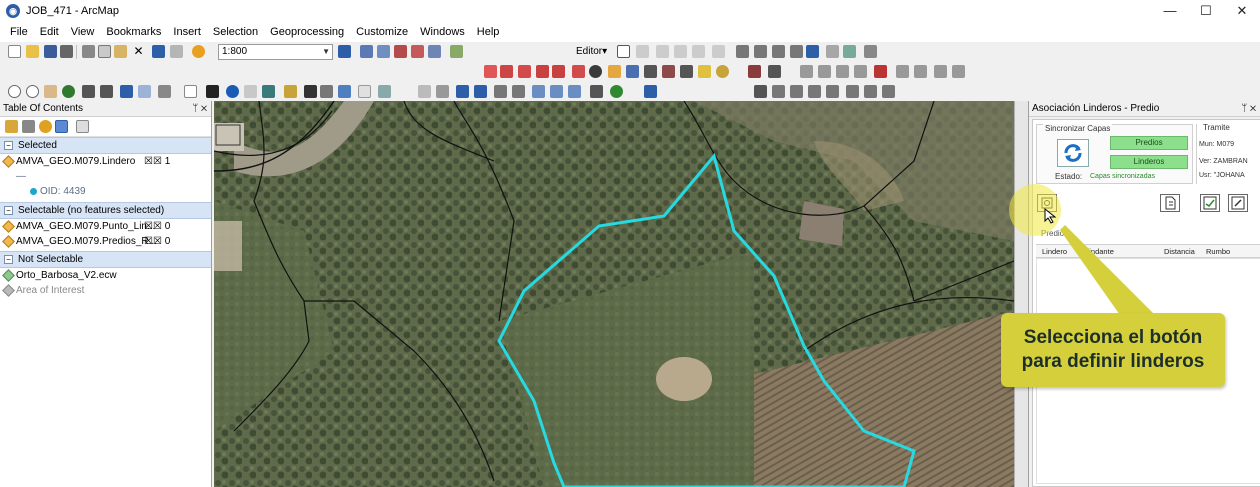 The height and width of the screenshot is (487, 1260). I want to click on limited-adjustment-icon, so click(880, 71).